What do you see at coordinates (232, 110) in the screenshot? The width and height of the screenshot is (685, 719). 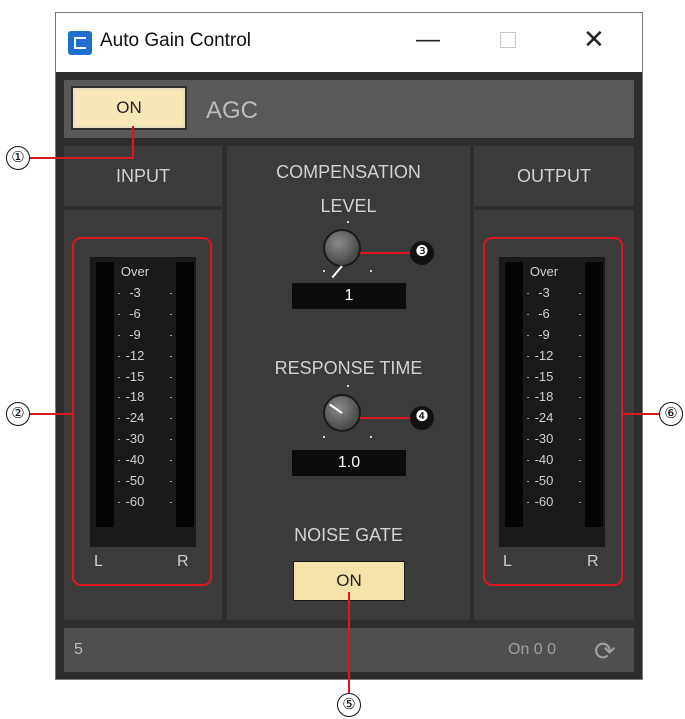 I see `agc-label: AGC` at bounding box center [232, 110].